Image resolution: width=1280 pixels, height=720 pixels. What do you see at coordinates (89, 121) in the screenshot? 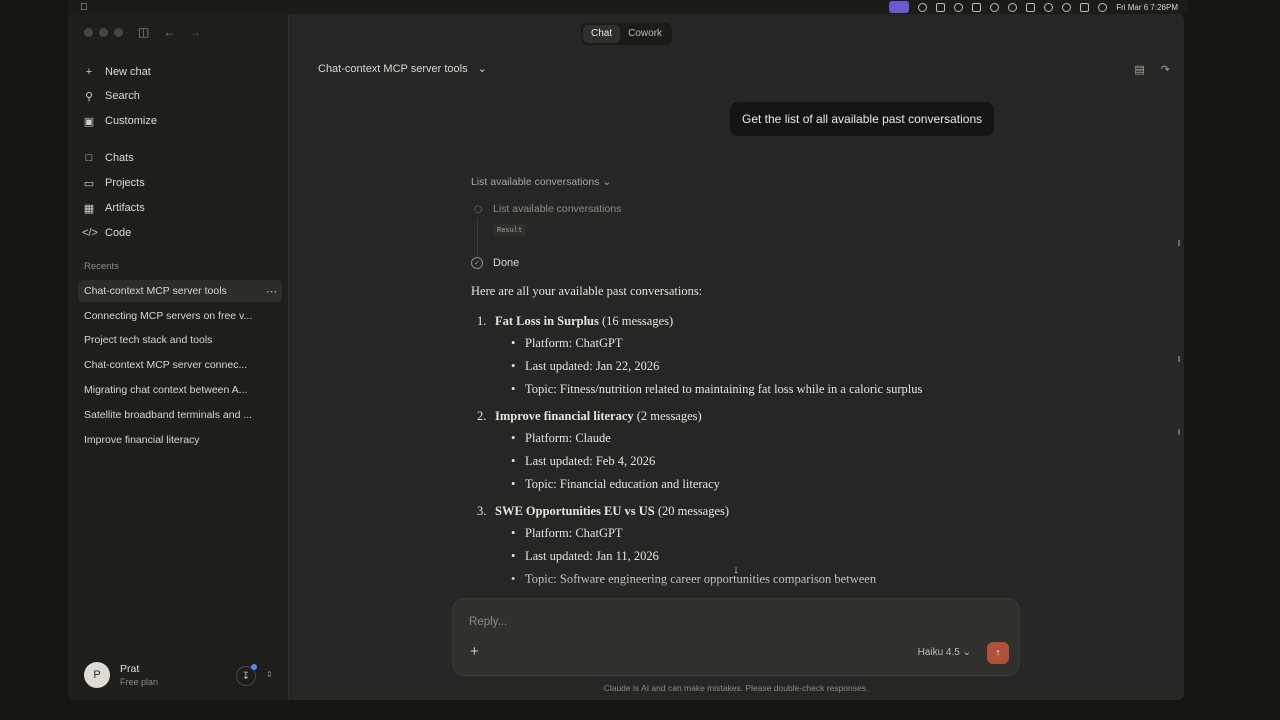
I see `briefcase-icon: ▣` at bounding box center [89, 121].